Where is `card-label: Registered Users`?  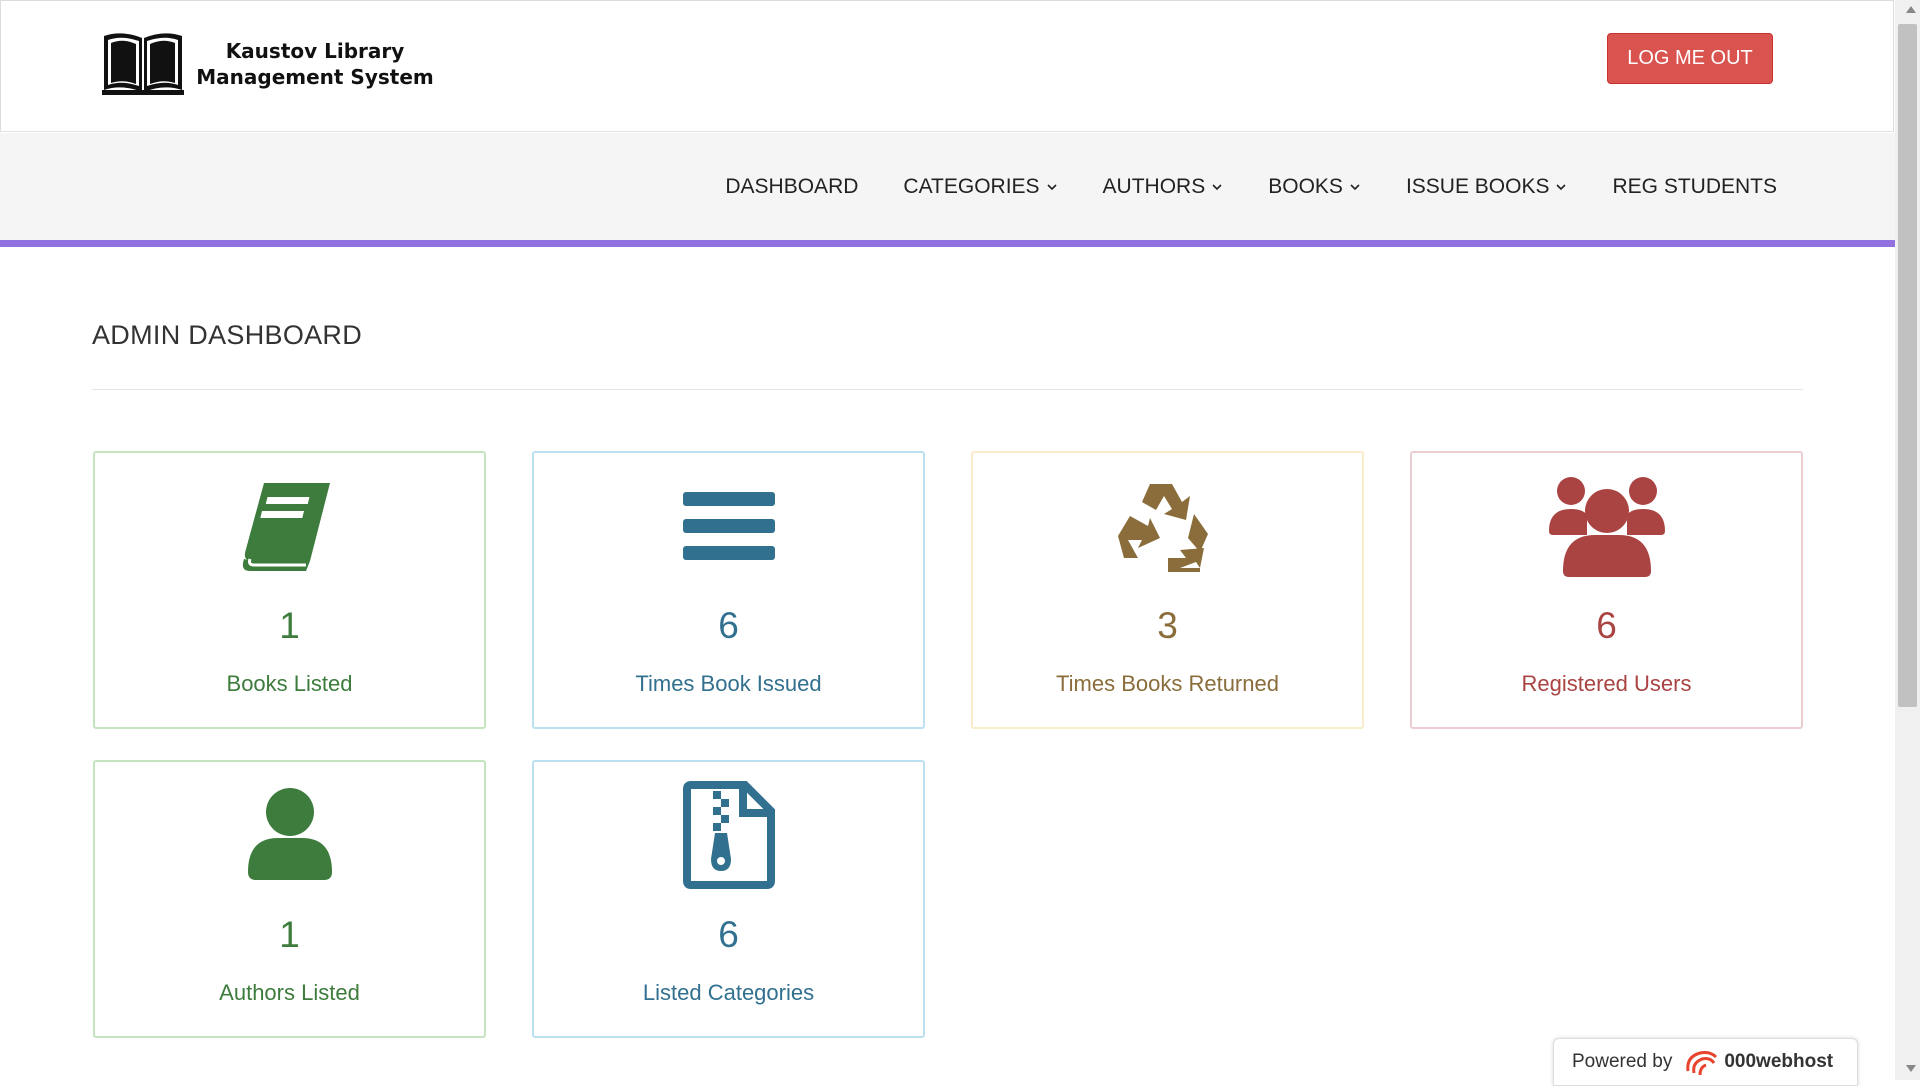
card-label: Registered Users is located at coordinates (1606, 683).